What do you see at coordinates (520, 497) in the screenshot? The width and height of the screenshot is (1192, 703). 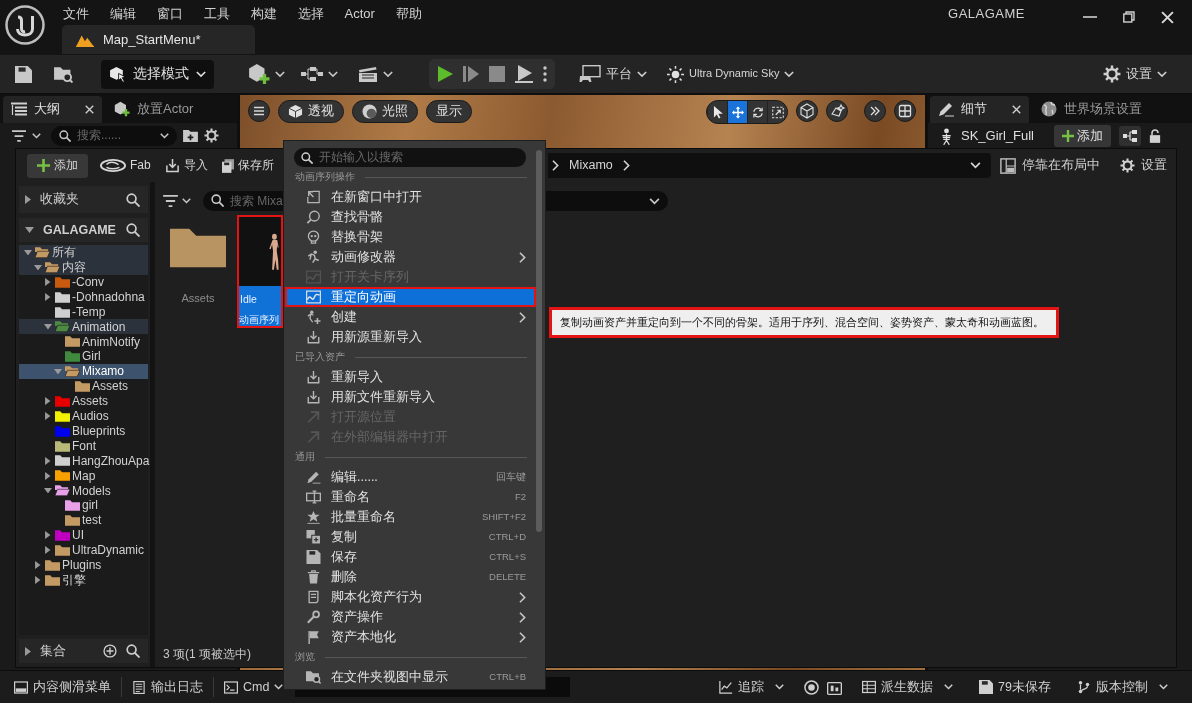 I see `shortcut-text: F2` at bounding box center [520, 497].